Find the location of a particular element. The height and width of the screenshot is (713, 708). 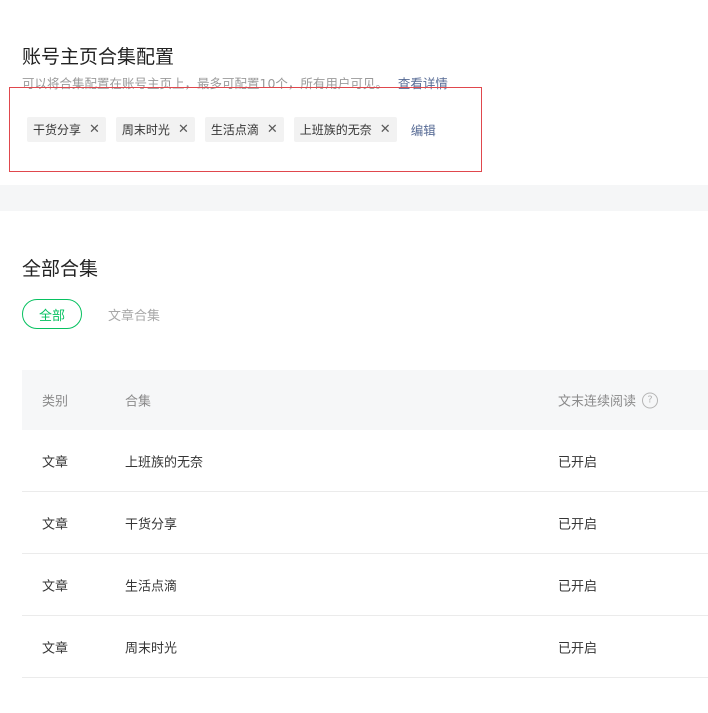

collection-tag: 干货分享 ✕ is located at coordinates (66, 129).